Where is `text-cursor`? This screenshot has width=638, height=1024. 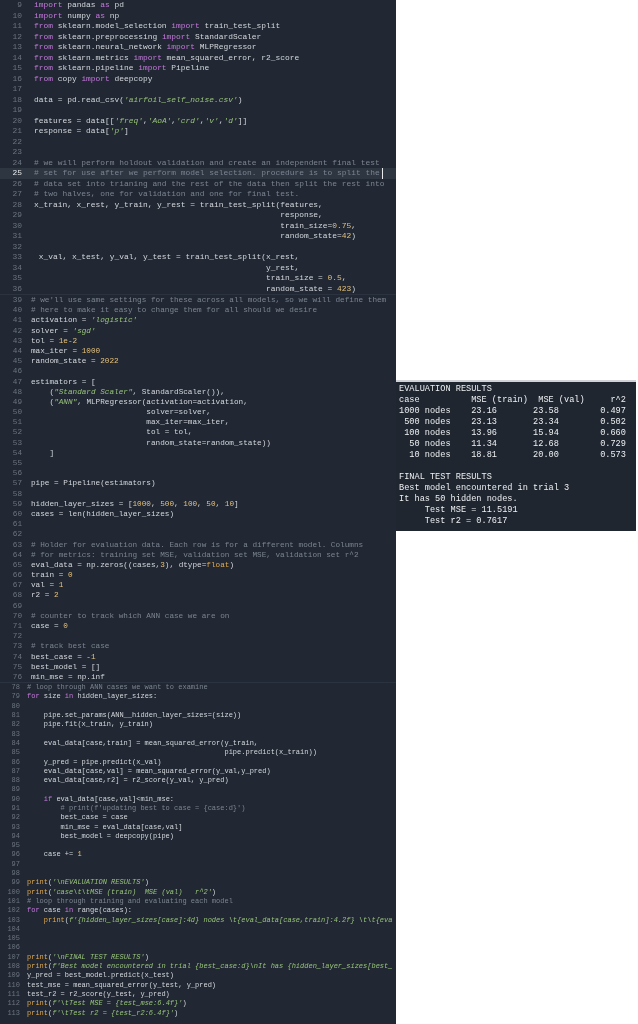 text-cursor is located at coordinates (382, 173).